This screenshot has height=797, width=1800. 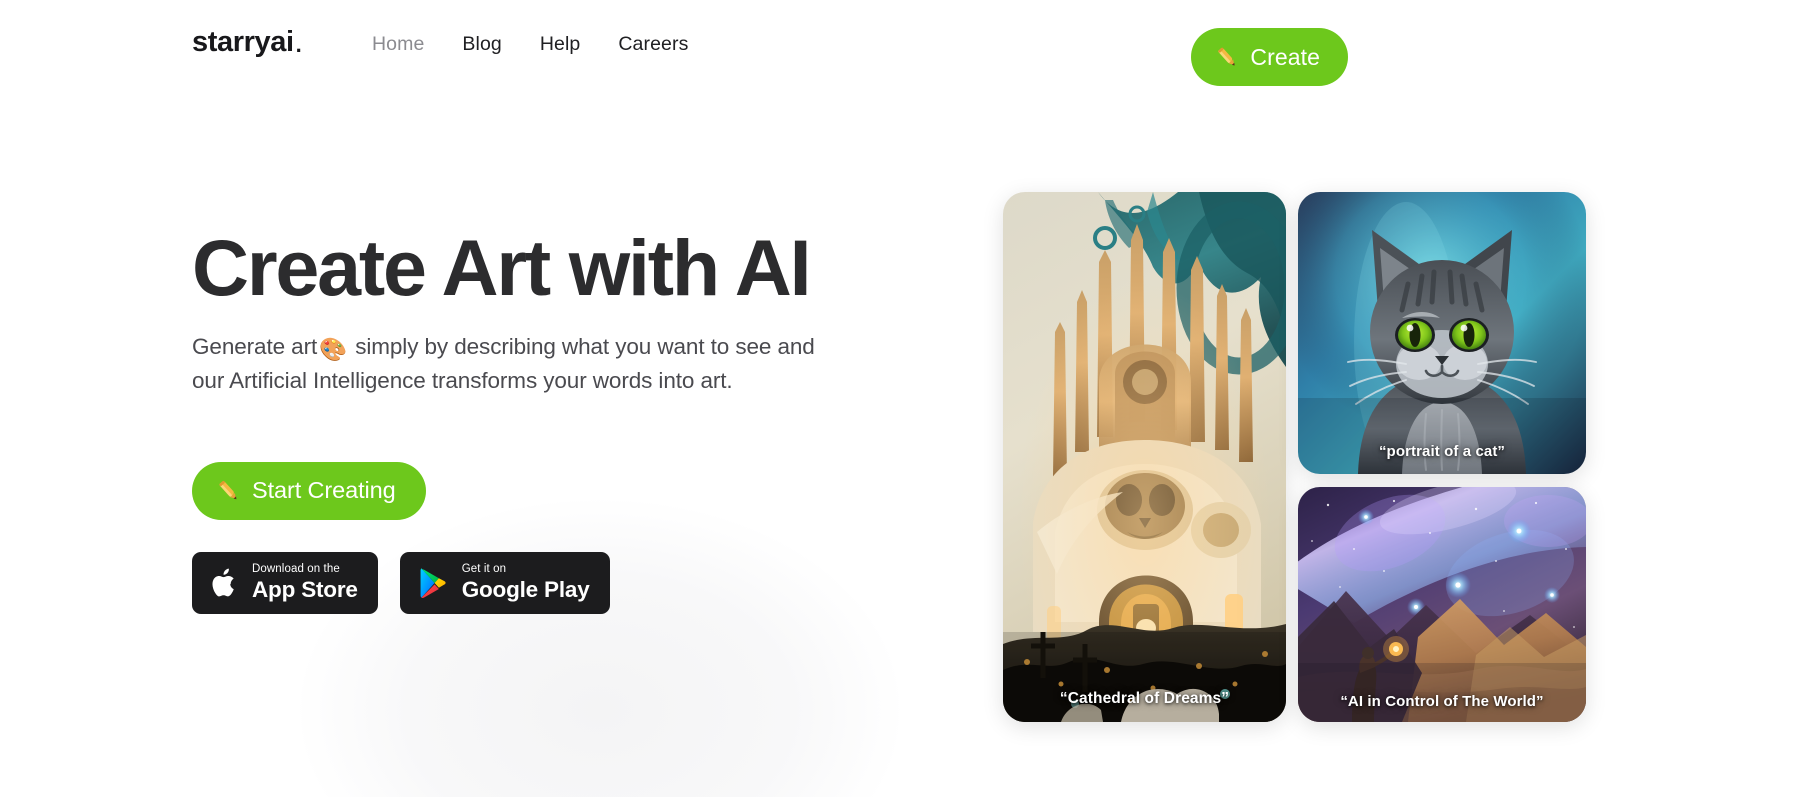 What do you see at coordinates (502, 267) in the screenshot?
I see `page-title: Create Art with AI` at bounding box center [502, 267].